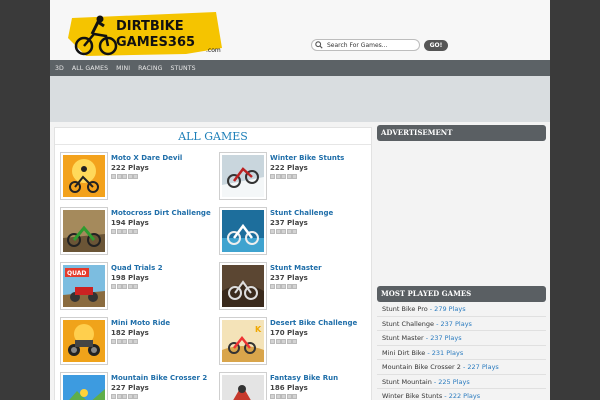  Describe the element at coordinates (159, 378) in the screenshot. I see `game-title: Mountain Bike Crosser 2` at that location.